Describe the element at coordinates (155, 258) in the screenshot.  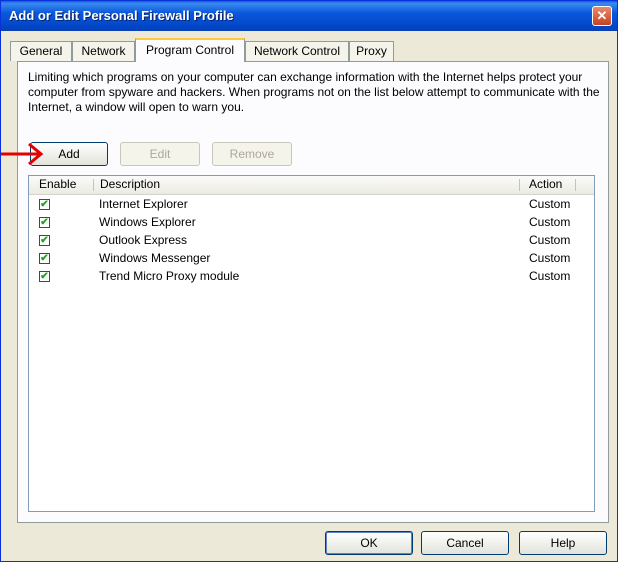
I see `program-name: Windows Messenger` at that location.